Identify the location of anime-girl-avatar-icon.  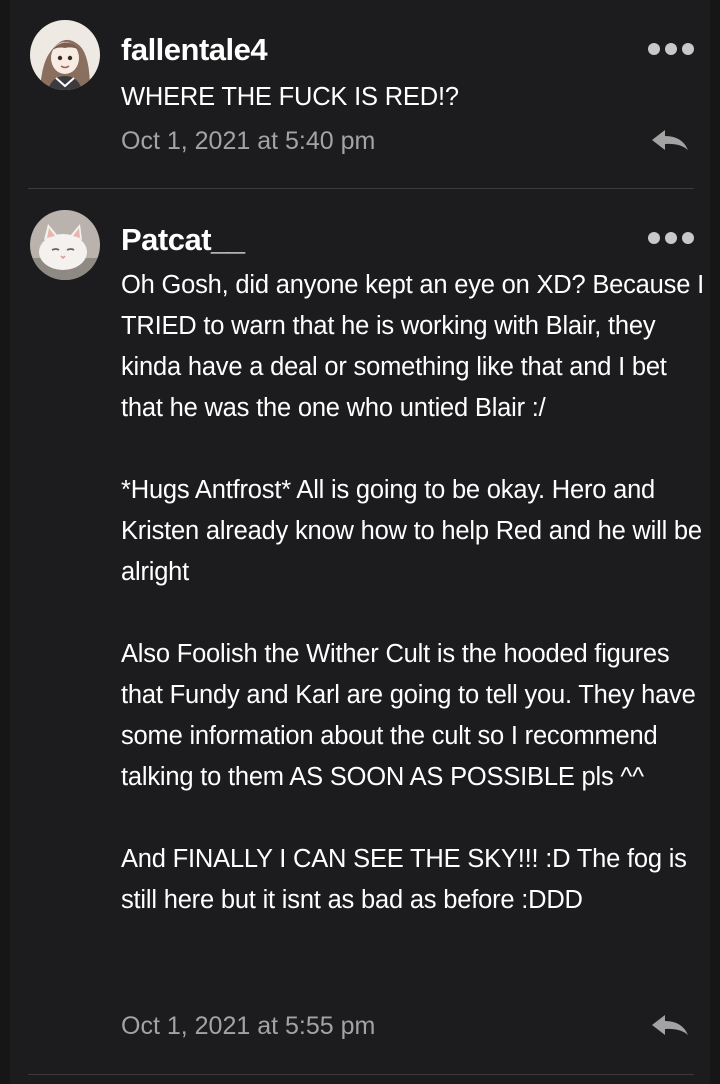
(65, 55).